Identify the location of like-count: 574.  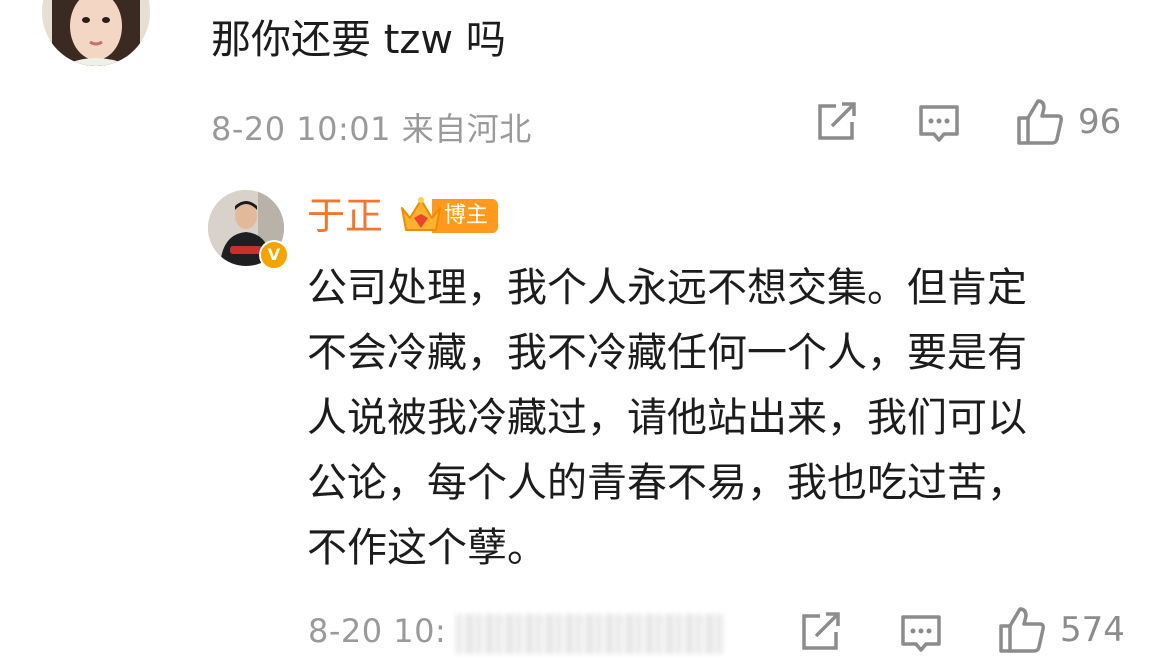
(1092, 630).